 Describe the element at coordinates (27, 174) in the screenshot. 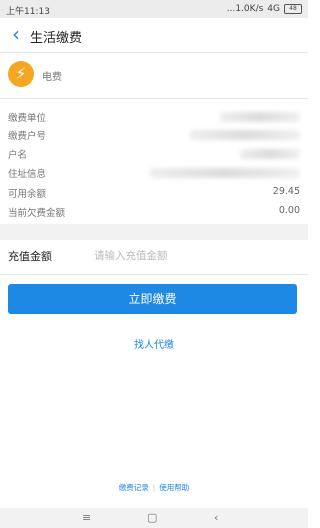

I see `info-label: 住址信息` at that location.